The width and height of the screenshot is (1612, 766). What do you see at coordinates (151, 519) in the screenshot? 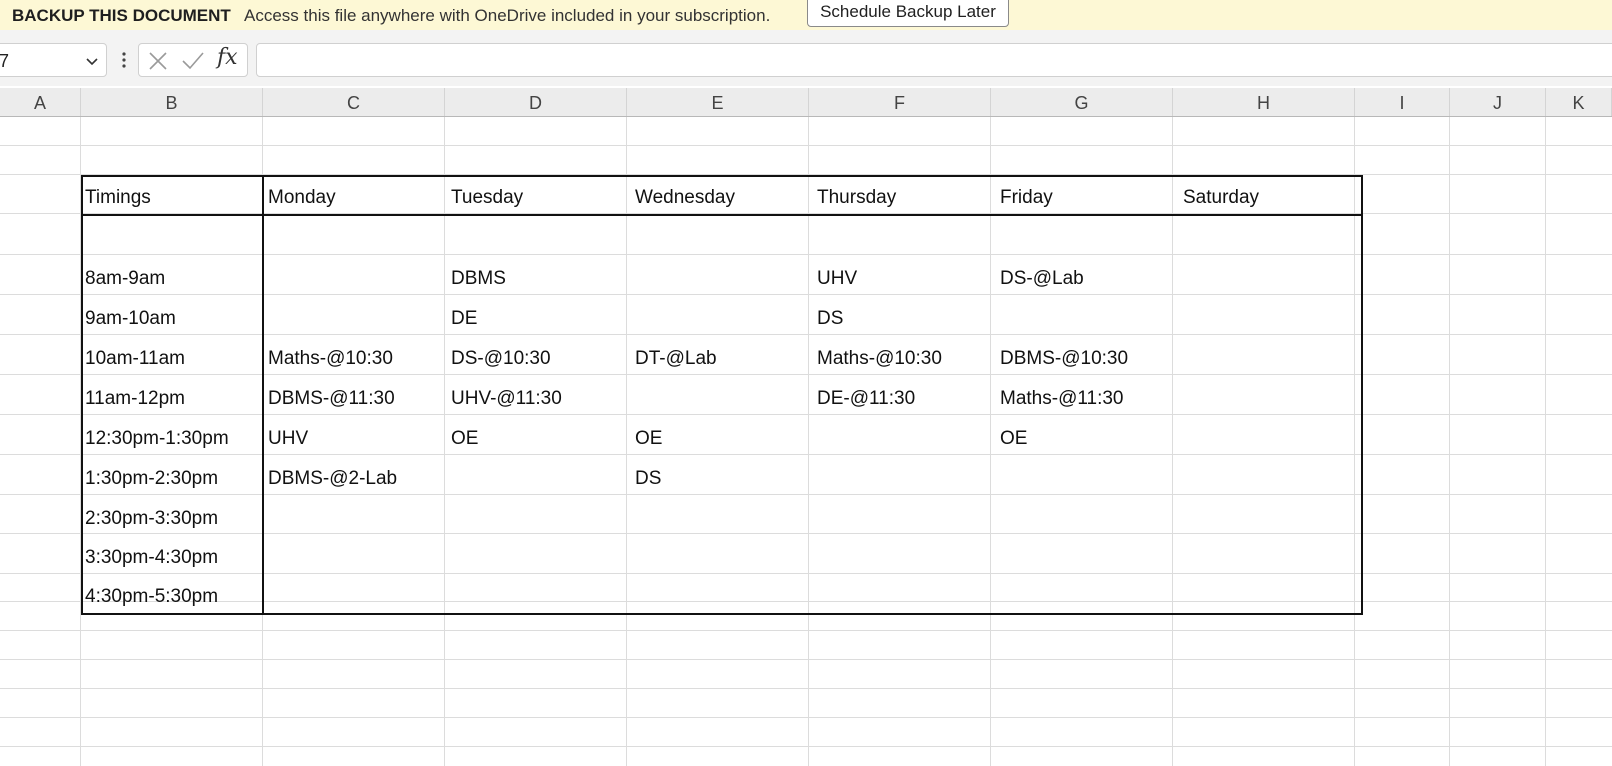
I see `timing-cell: 2:30pm-3:30pm` at bounding box center [151, 519].